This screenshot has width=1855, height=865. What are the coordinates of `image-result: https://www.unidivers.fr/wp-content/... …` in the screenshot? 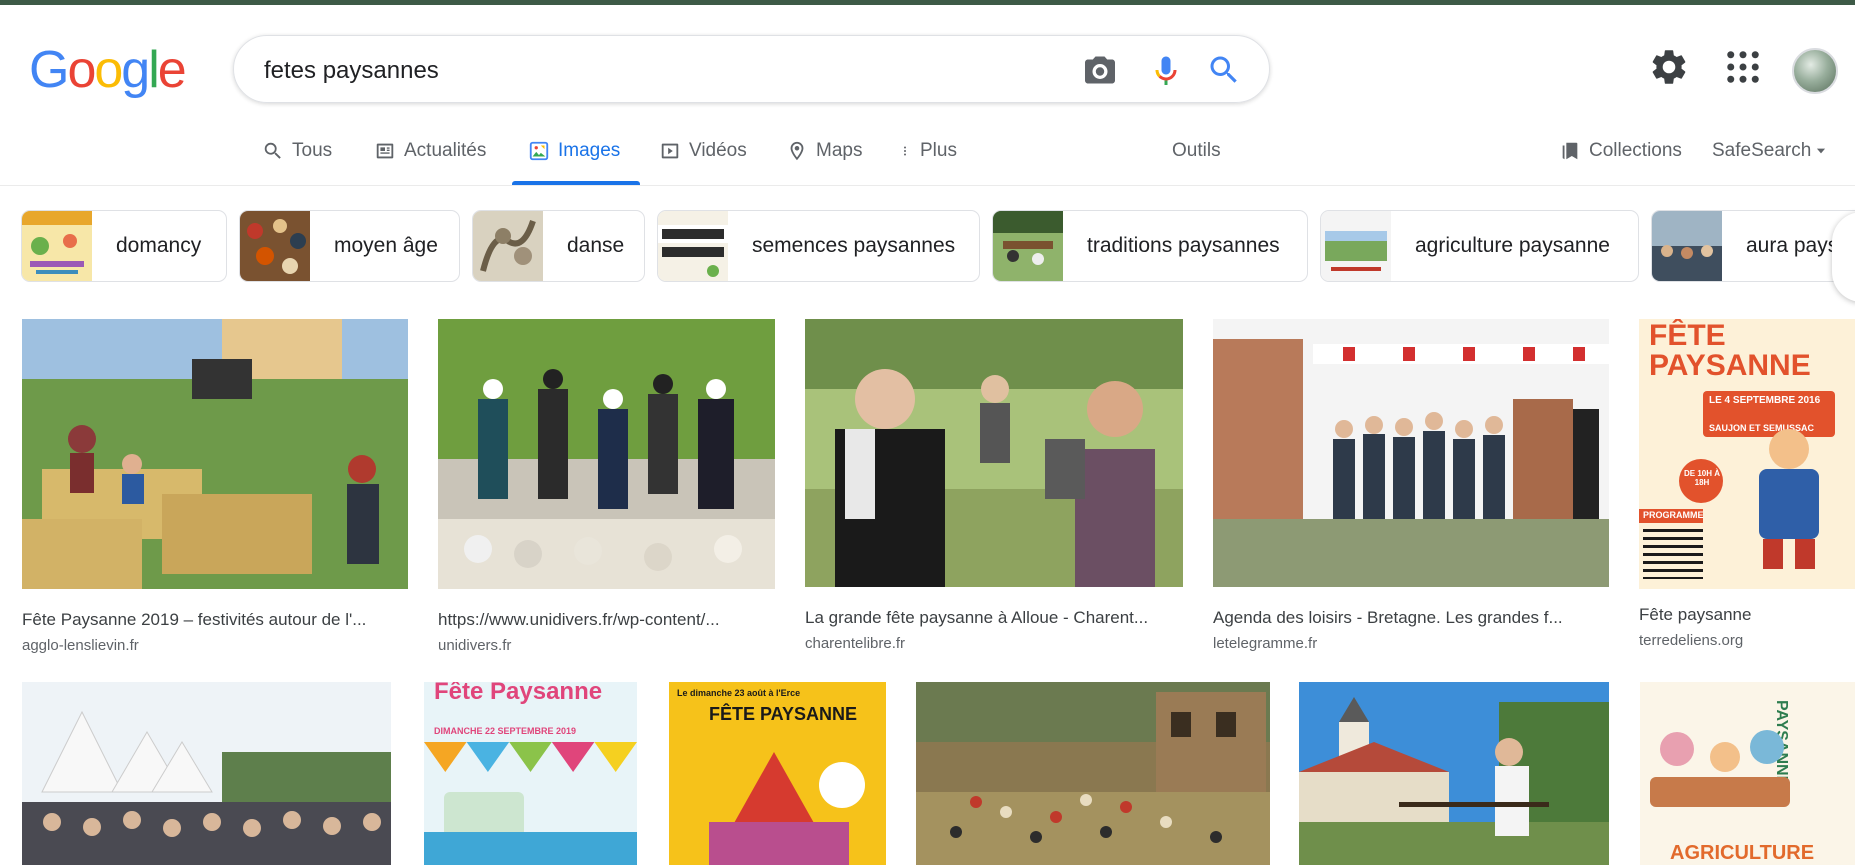 It's located at (606, 486).